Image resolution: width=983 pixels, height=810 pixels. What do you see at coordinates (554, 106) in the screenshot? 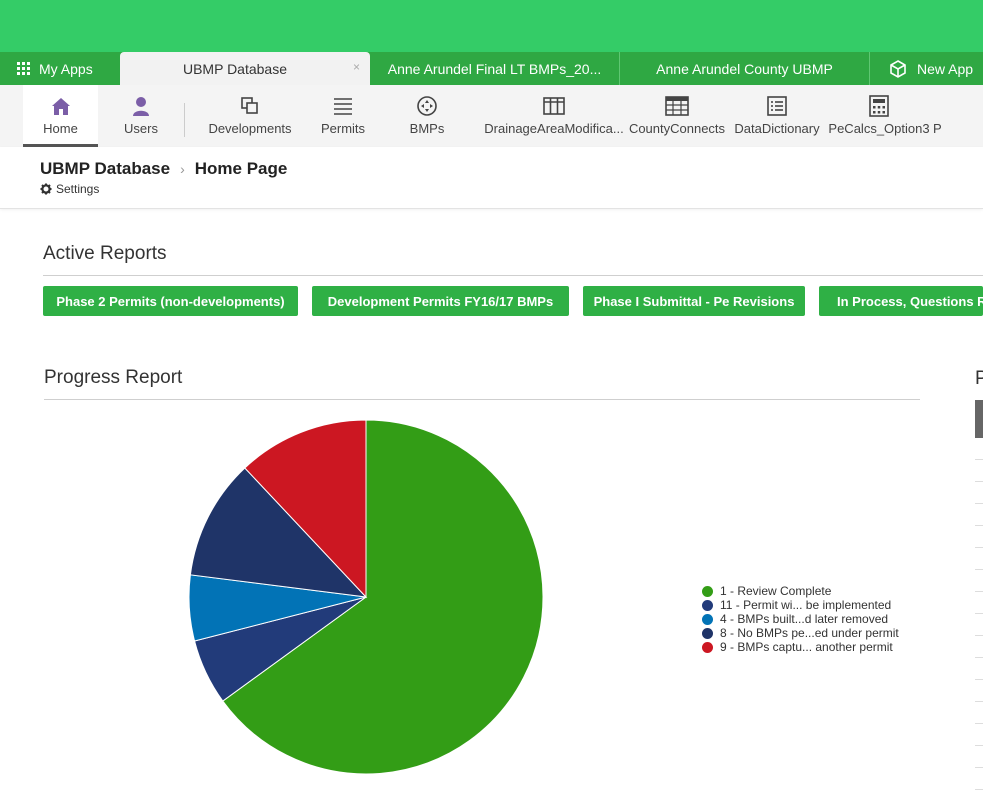
I see `columns-icon` at bounding box center [554, 106].